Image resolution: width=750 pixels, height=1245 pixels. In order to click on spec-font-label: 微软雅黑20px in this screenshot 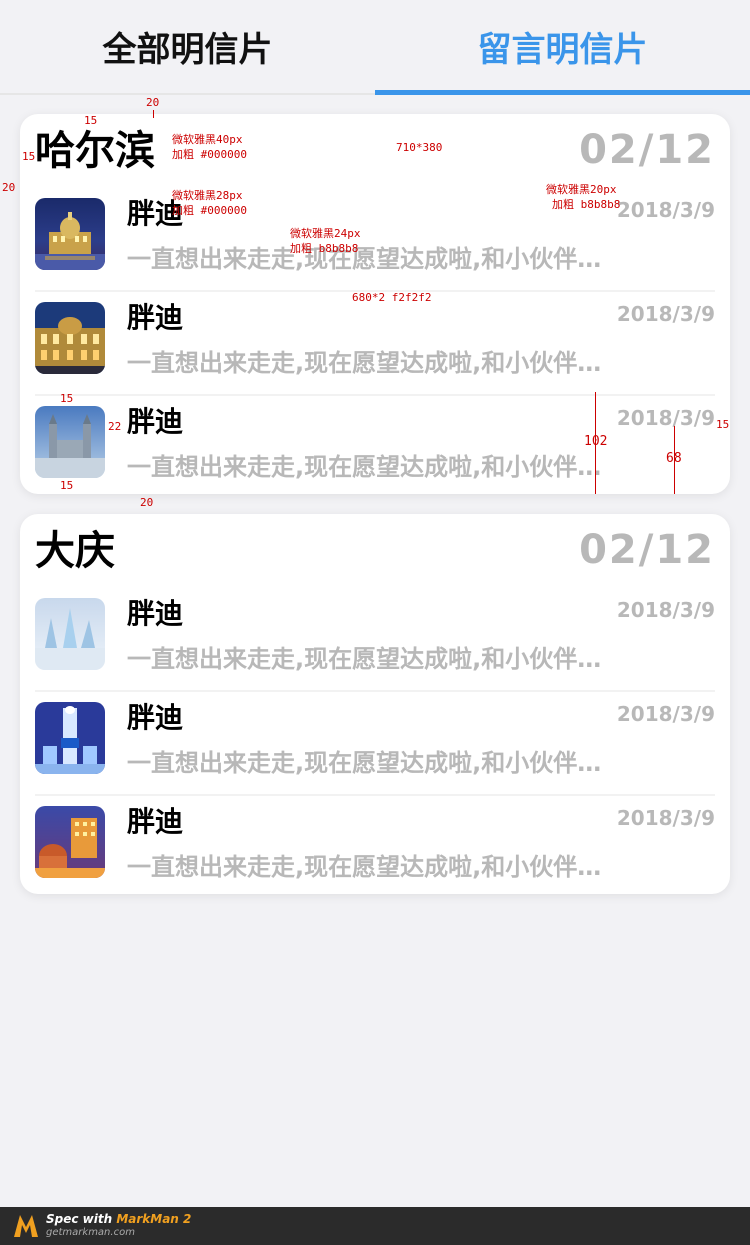, I will do `click(581, 189)`.